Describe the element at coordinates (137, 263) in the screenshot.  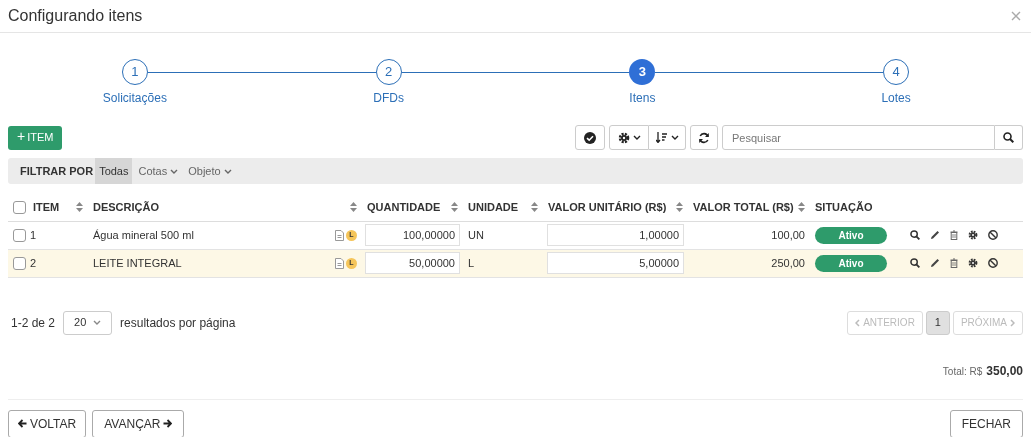
I see `table-cell-text: LEITE INTEGRAL` at that location.